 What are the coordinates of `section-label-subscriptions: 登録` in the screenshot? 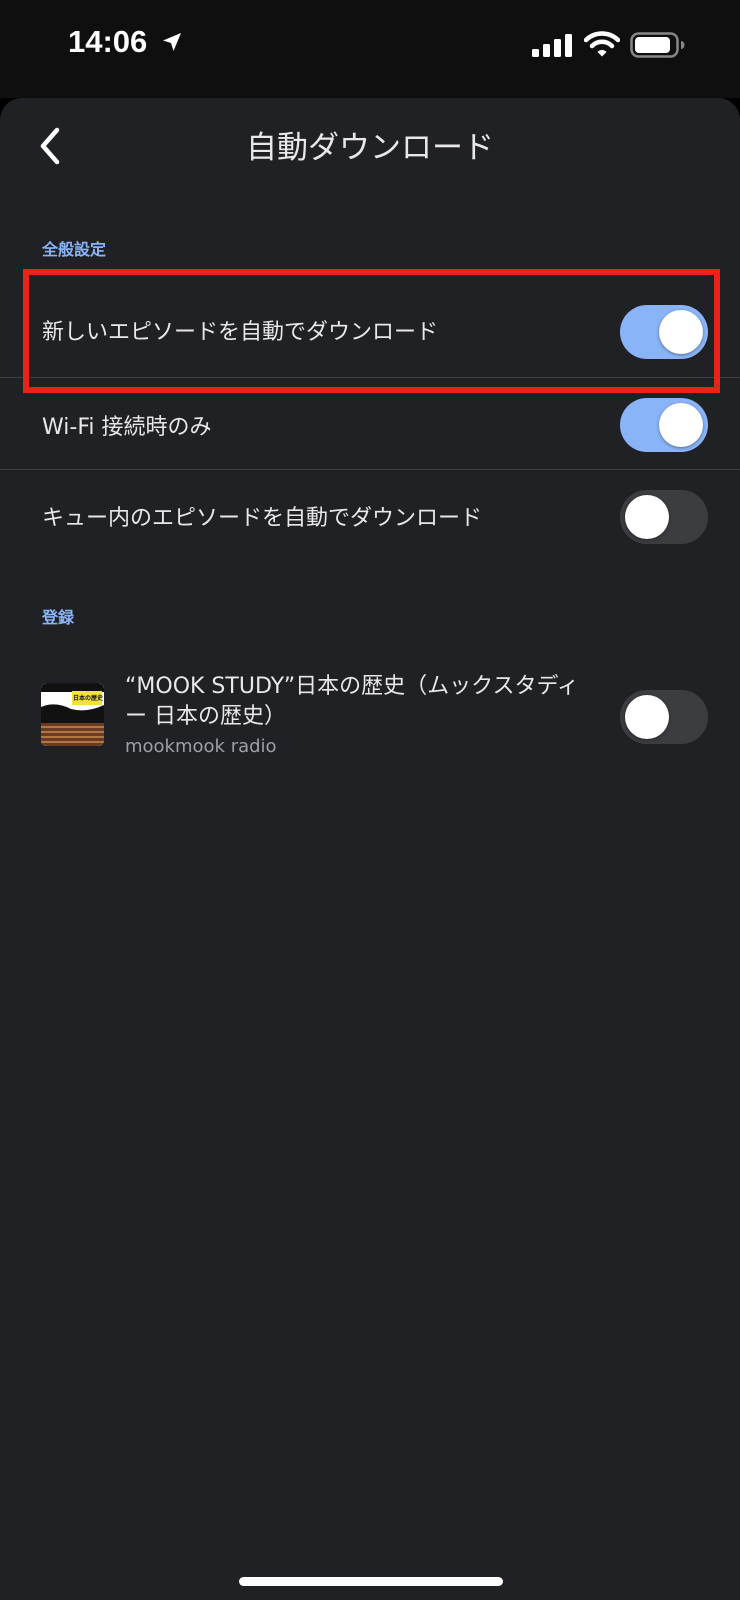 It's located at (58, 617).